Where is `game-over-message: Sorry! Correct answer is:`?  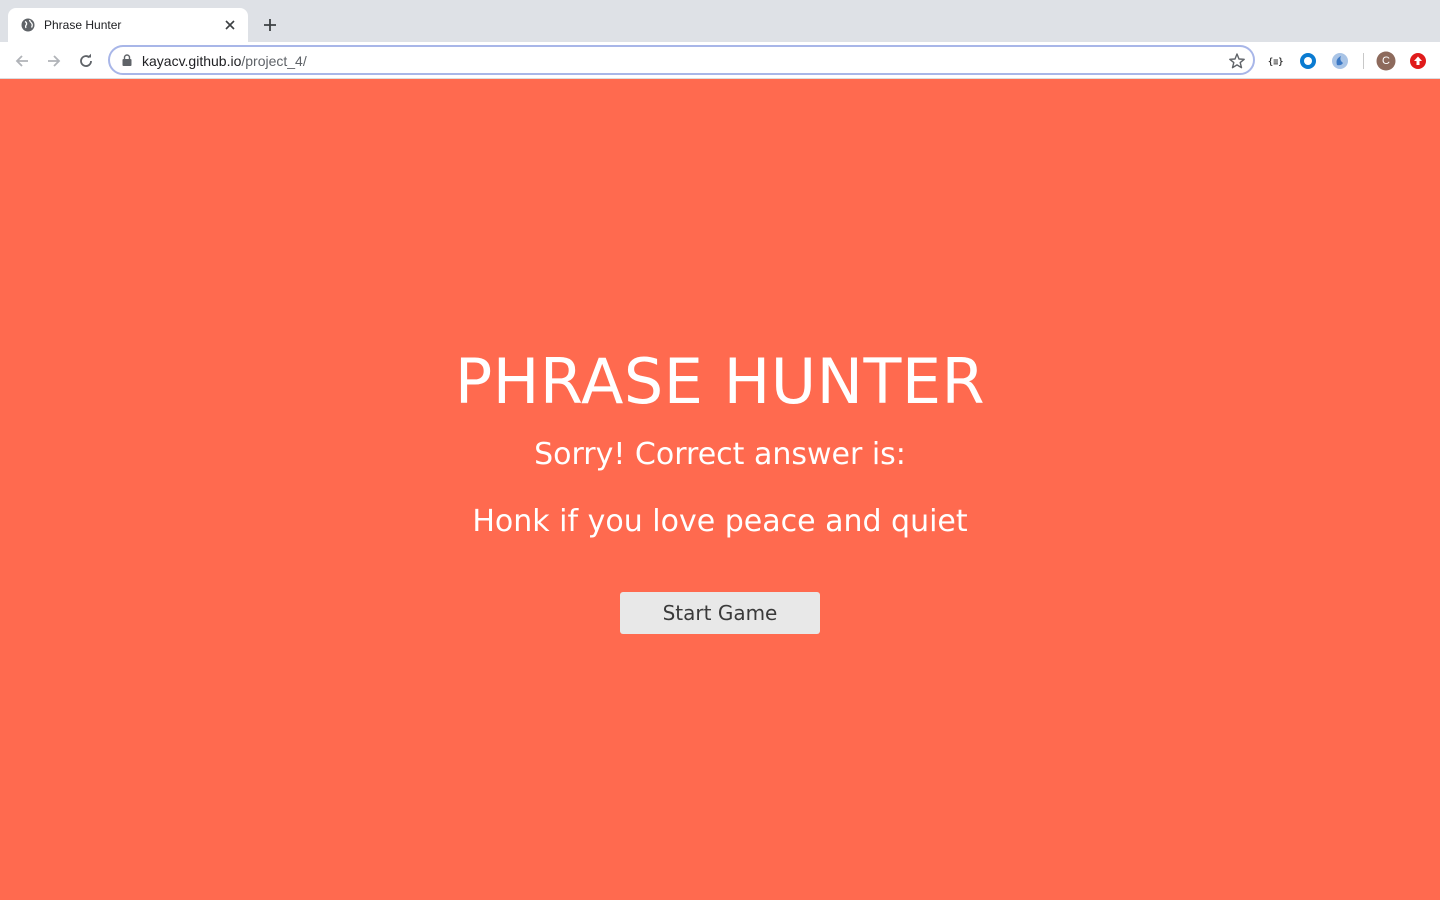
game-over-message: Sorry! Correct answer is: is located at coordinates (720, 454).